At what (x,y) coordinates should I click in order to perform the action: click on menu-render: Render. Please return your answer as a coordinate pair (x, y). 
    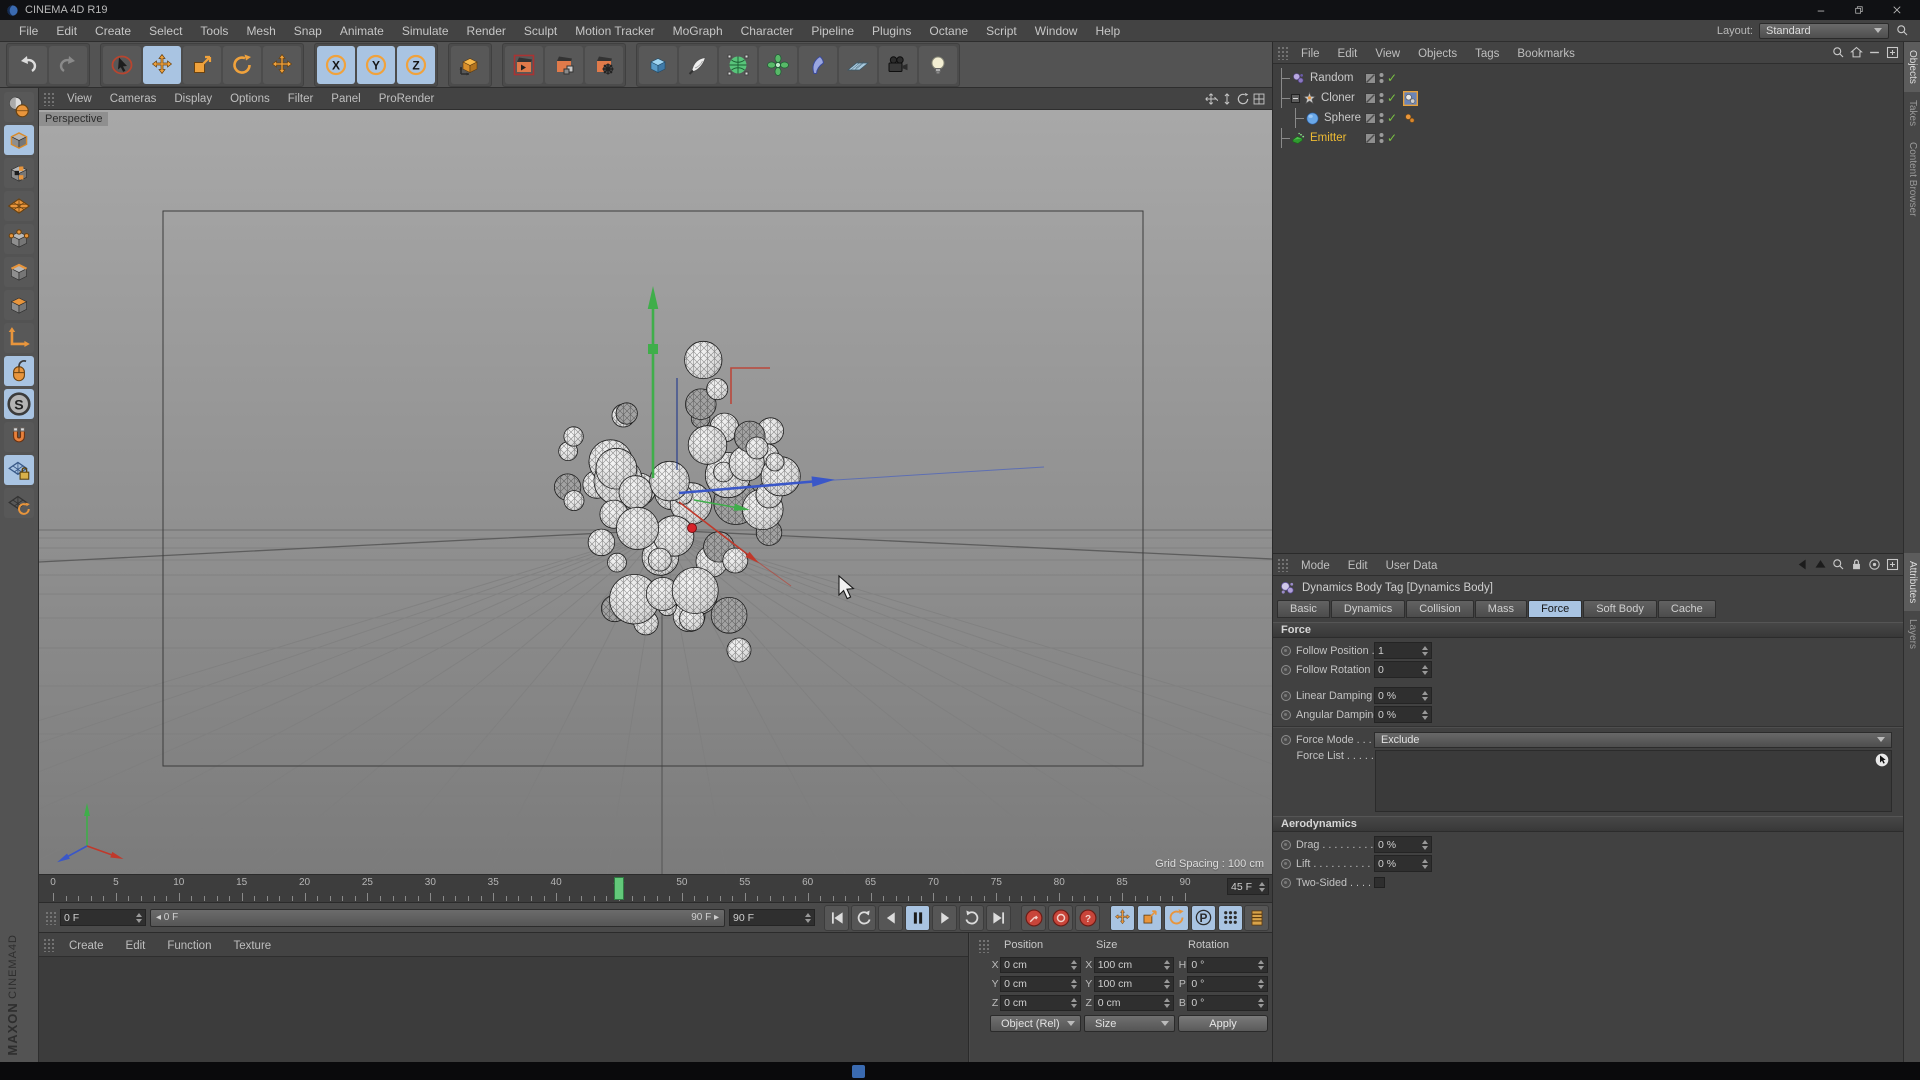
    Looking at the image, I should click on (486, 31).